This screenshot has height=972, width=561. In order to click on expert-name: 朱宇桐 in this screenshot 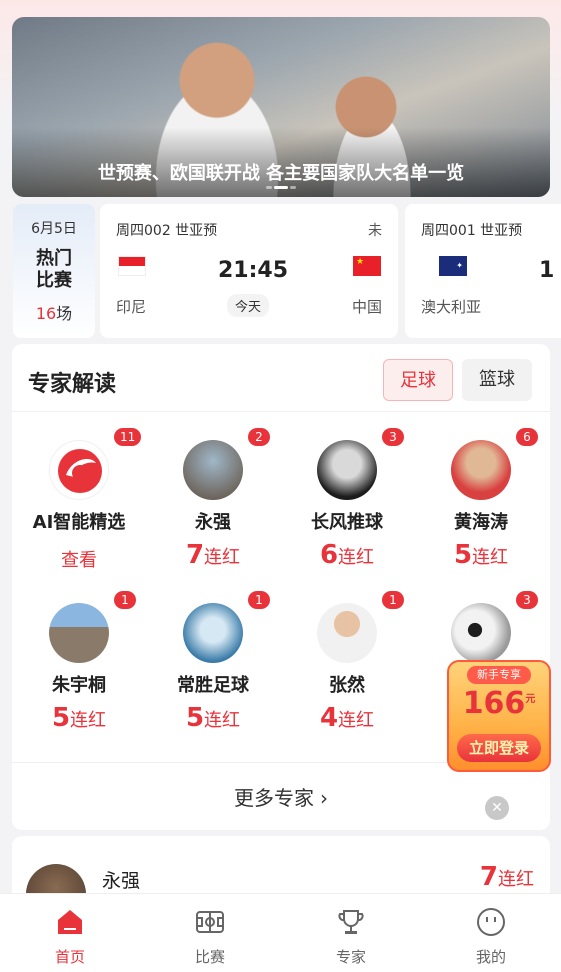, I will do `click(79, 685)`.